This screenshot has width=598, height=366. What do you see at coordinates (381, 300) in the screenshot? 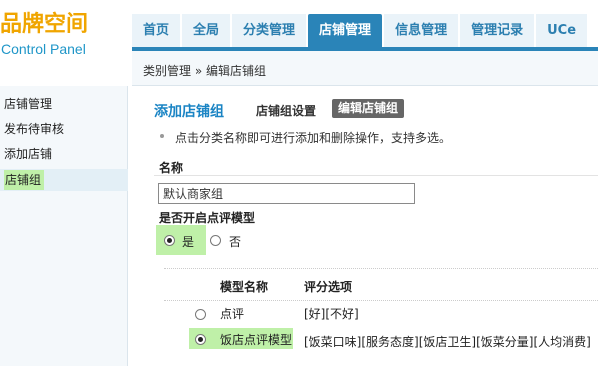
I see `row-divider` at bounding box center [381, 300].